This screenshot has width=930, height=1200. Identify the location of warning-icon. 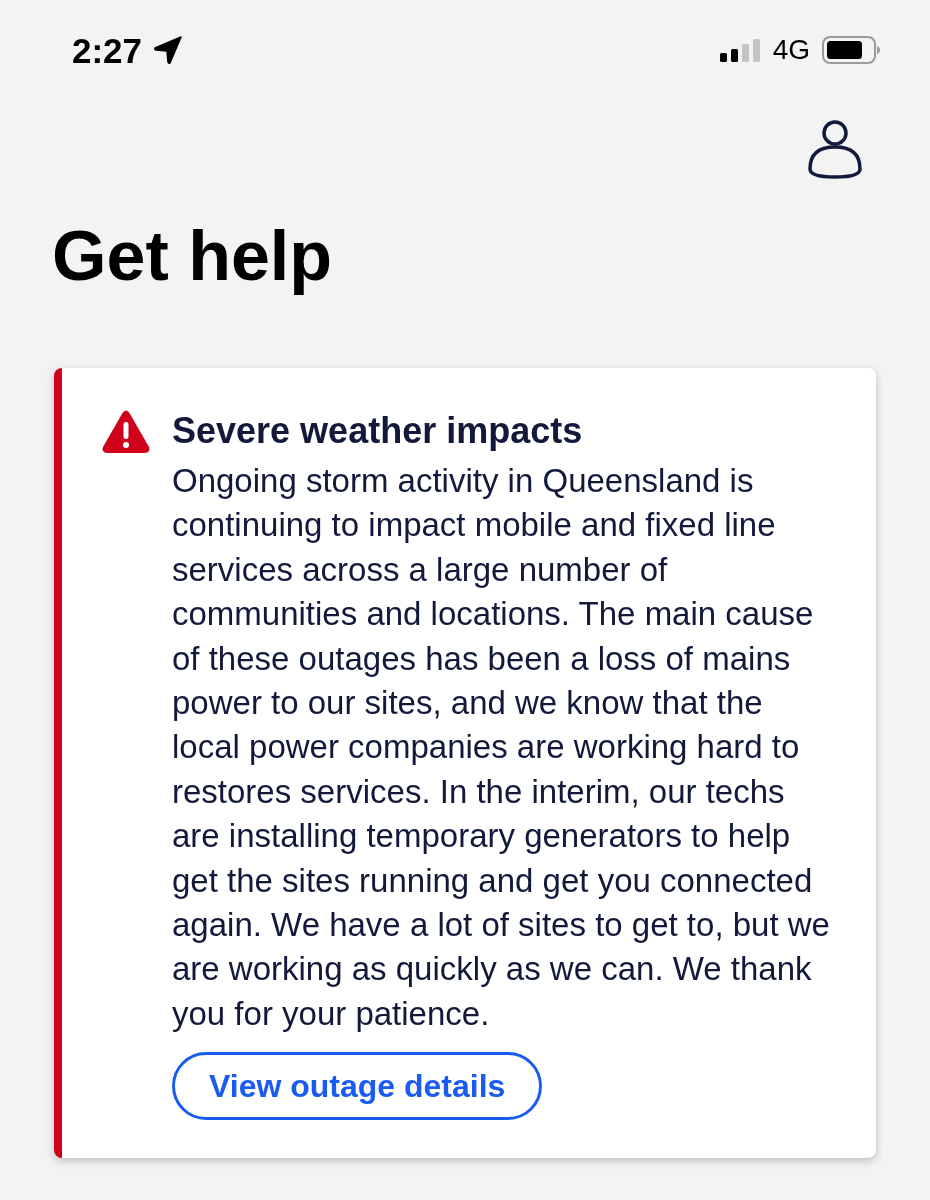
(126, 431).